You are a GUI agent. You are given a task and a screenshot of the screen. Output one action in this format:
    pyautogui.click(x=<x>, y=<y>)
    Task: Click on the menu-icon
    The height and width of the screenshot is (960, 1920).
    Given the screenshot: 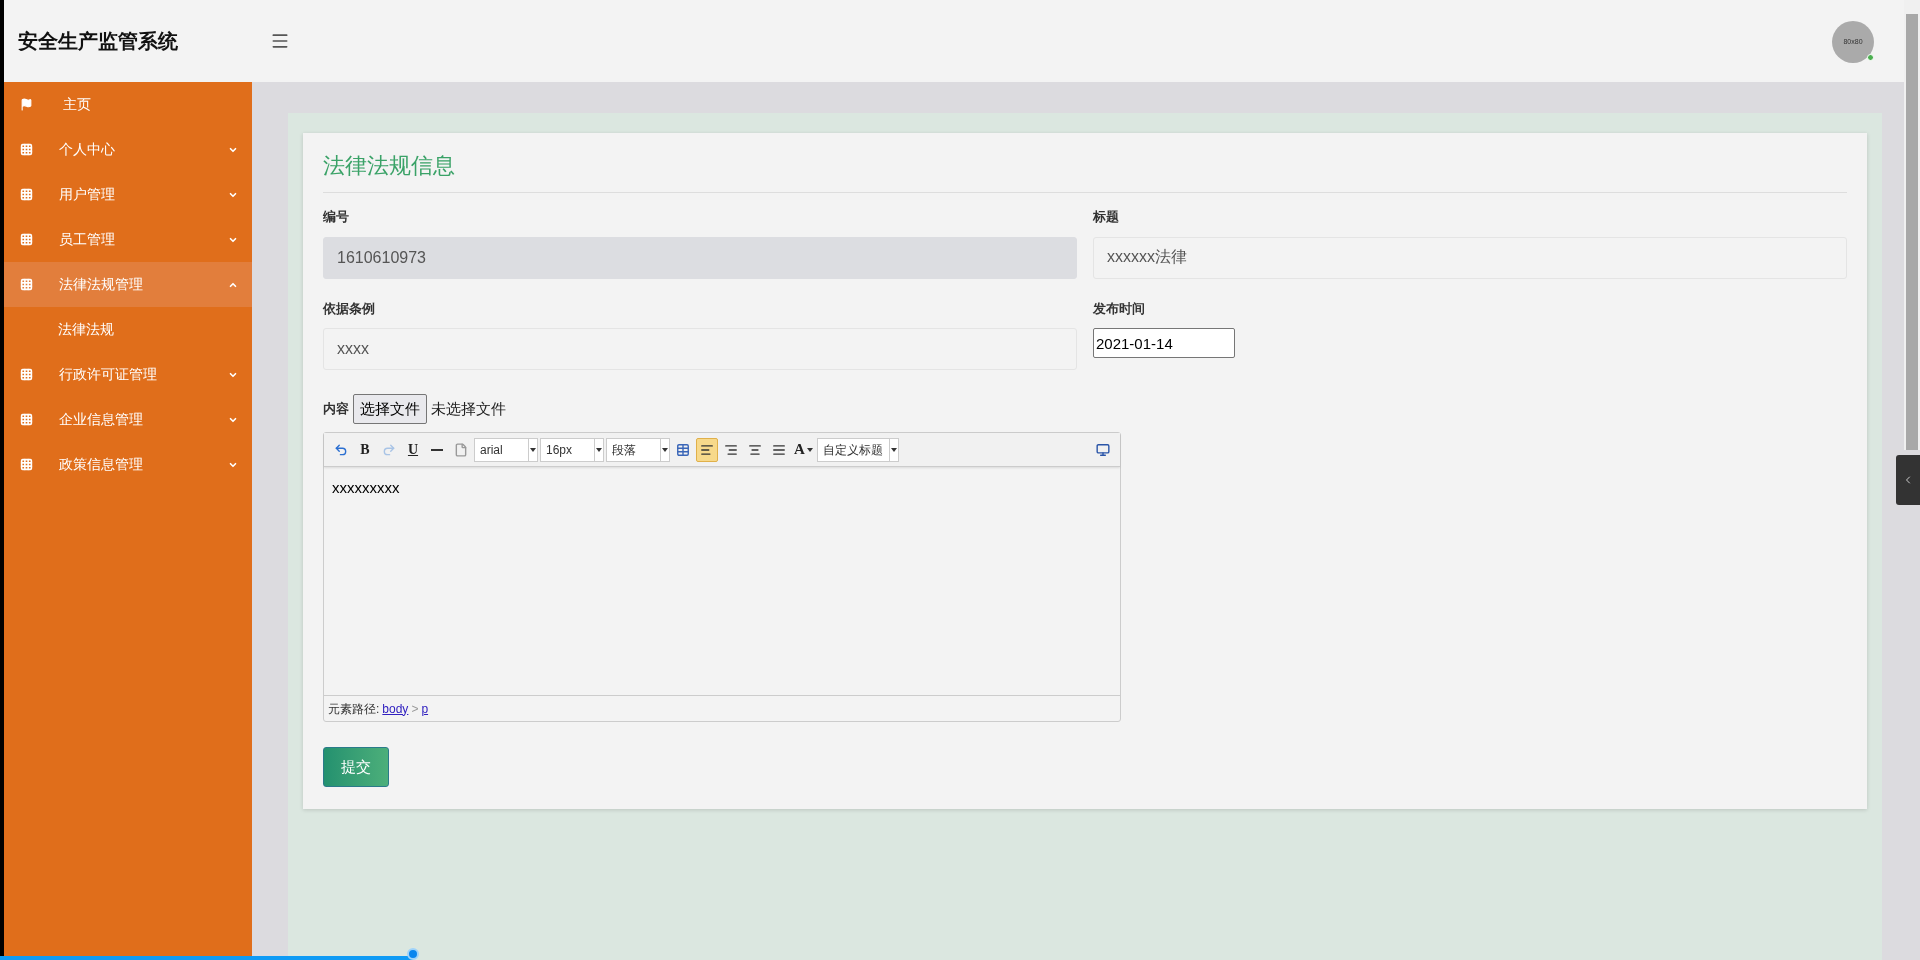 What is the action you would take?
    pyautogui.click(x=280, y=41)
    